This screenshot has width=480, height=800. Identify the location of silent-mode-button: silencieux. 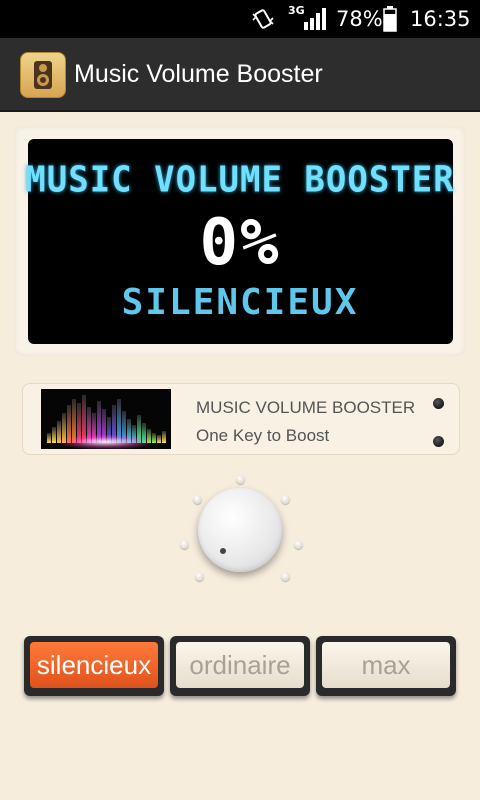
(94, 666).